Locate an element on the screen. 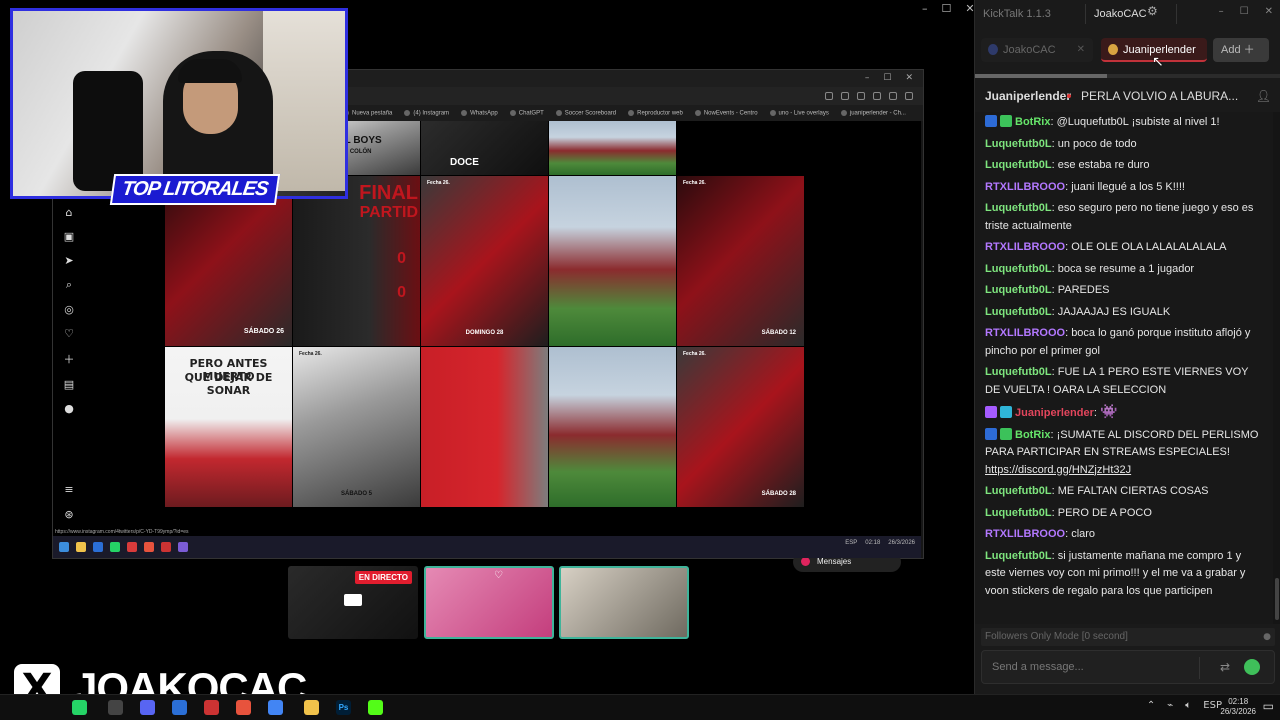 The image size is (1280, 720). add-tab-button: Add ＋ is located at coordinates (1241, 50).